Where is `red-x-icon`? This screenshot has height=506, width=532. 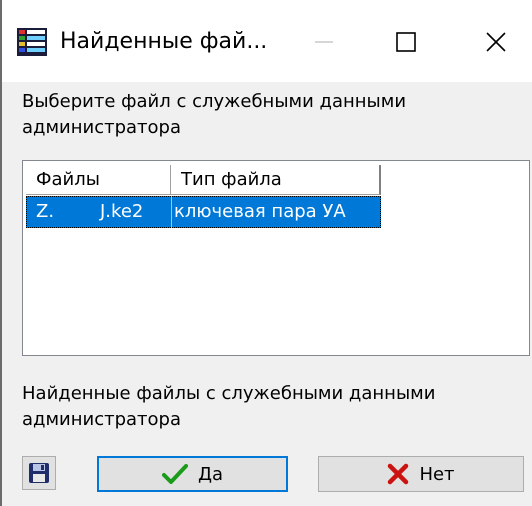 red-x-icon is located at coordinates (398, 474).